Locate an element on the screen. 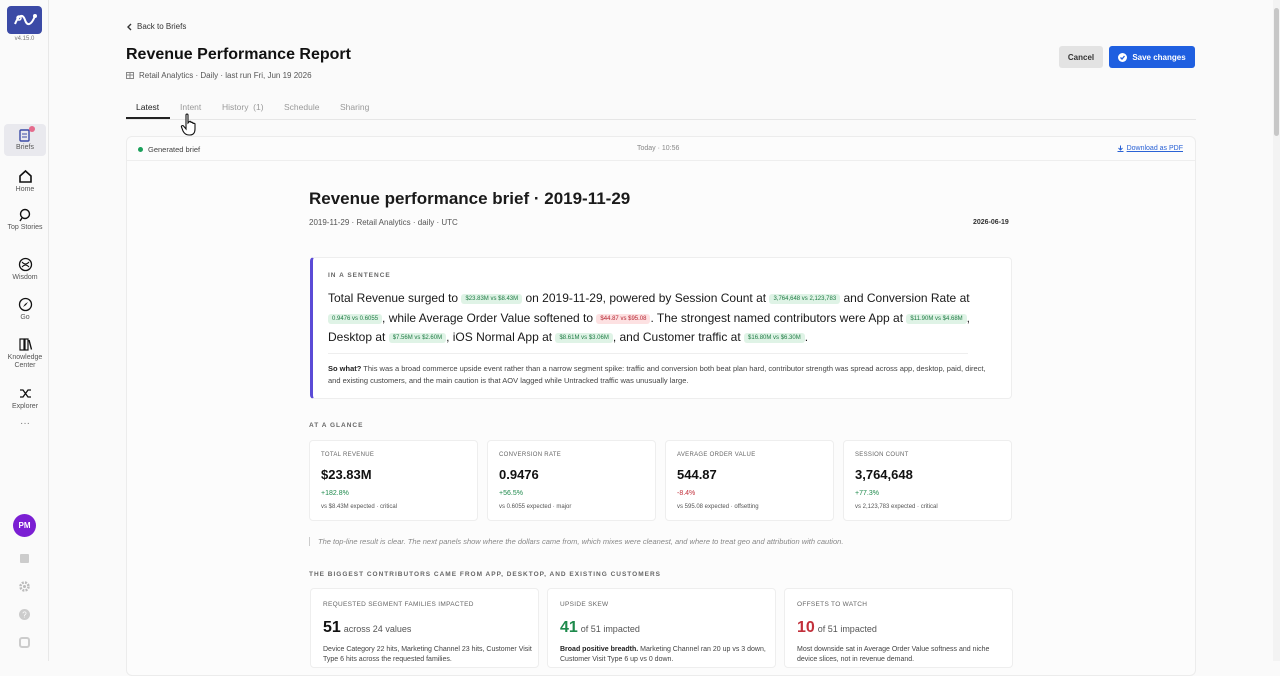 This screenshot has width=1280, height=676. sentence-part: . is located at coordinates (806, 337).